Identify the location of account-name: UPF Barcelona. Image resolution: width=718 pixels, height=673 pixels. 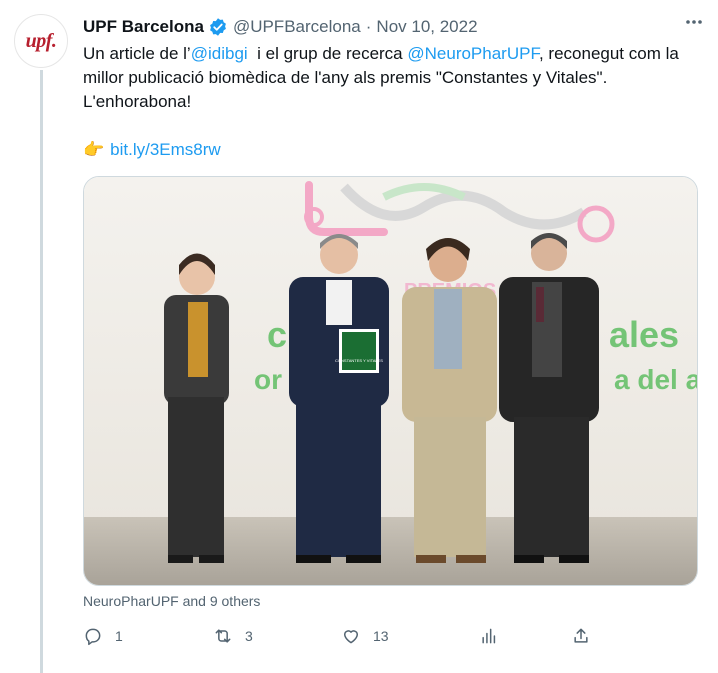
(143, 27).